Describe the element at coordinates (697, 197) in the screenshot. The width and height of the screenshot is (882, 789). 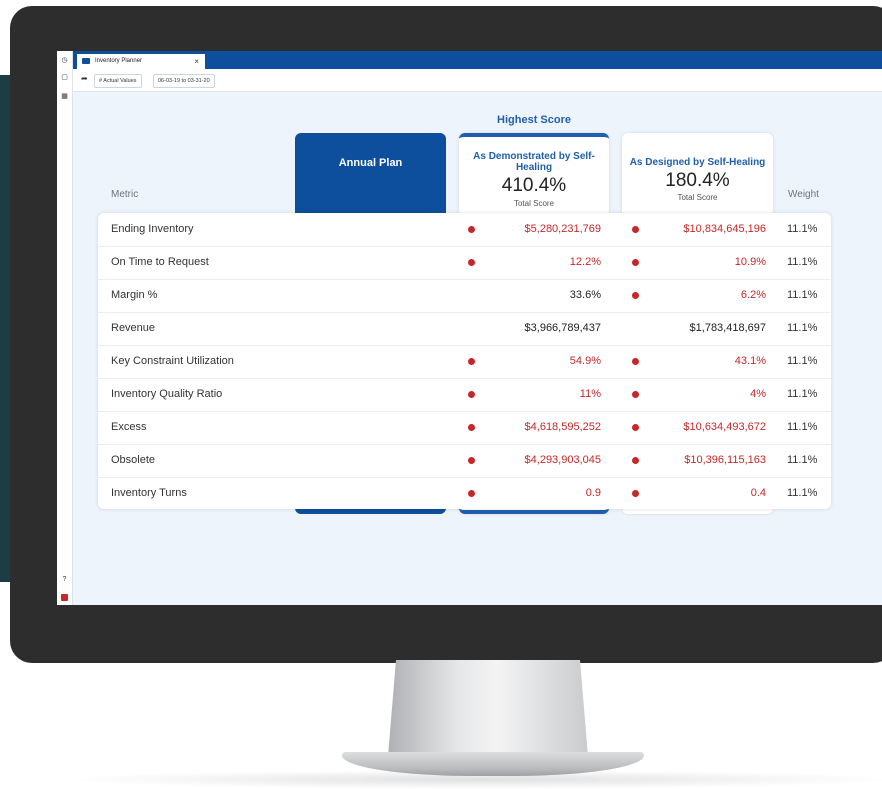
I see `designed-score-label: Total Score` at that location.